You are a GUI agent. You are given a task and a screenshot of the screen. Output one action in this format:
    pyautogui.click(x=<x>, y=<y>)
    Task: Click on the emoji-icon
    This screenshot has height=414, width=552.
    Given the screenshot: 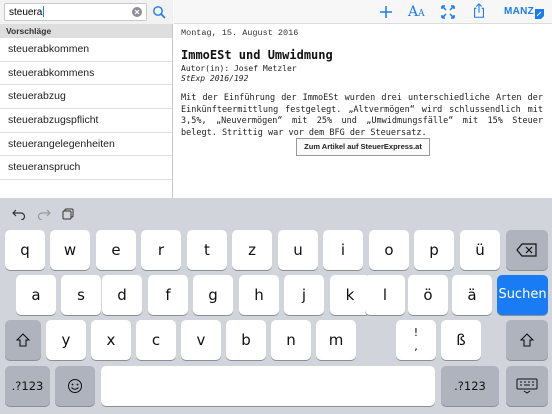 What is the action you would take?
    pyautogui.click(x=75, y=386)
    